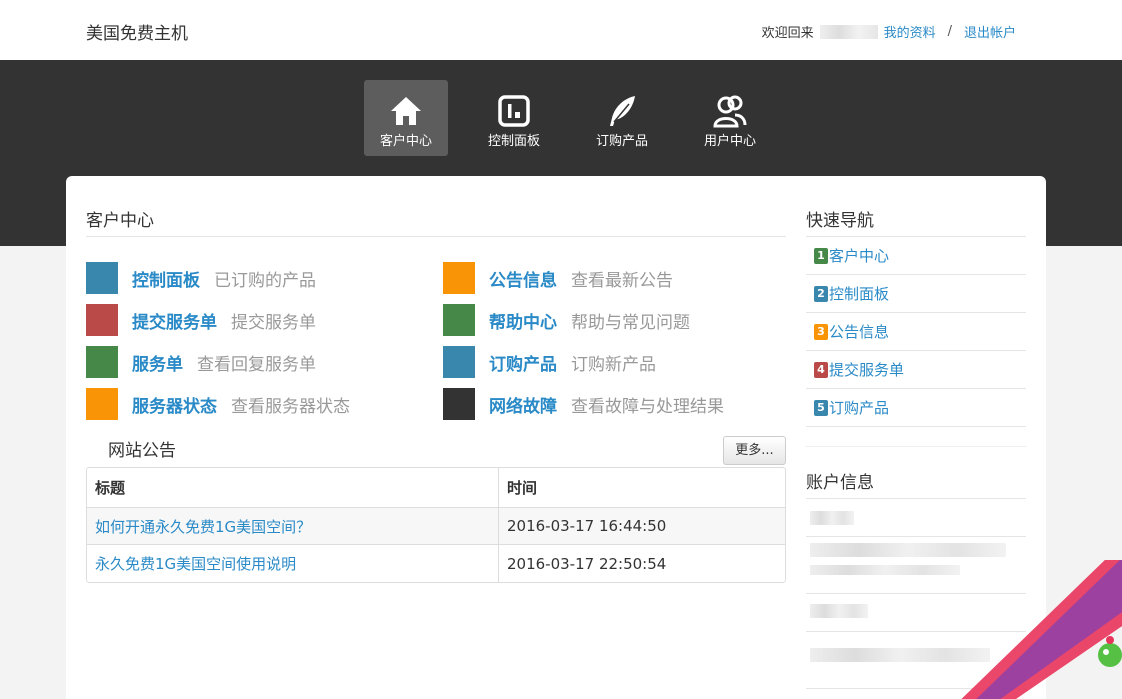  What do you see at coordinates (195, 564) in the screenshot?
I see `notice-link: 永久免费1G美国空间使用说明` at bounding box center [195, 564].